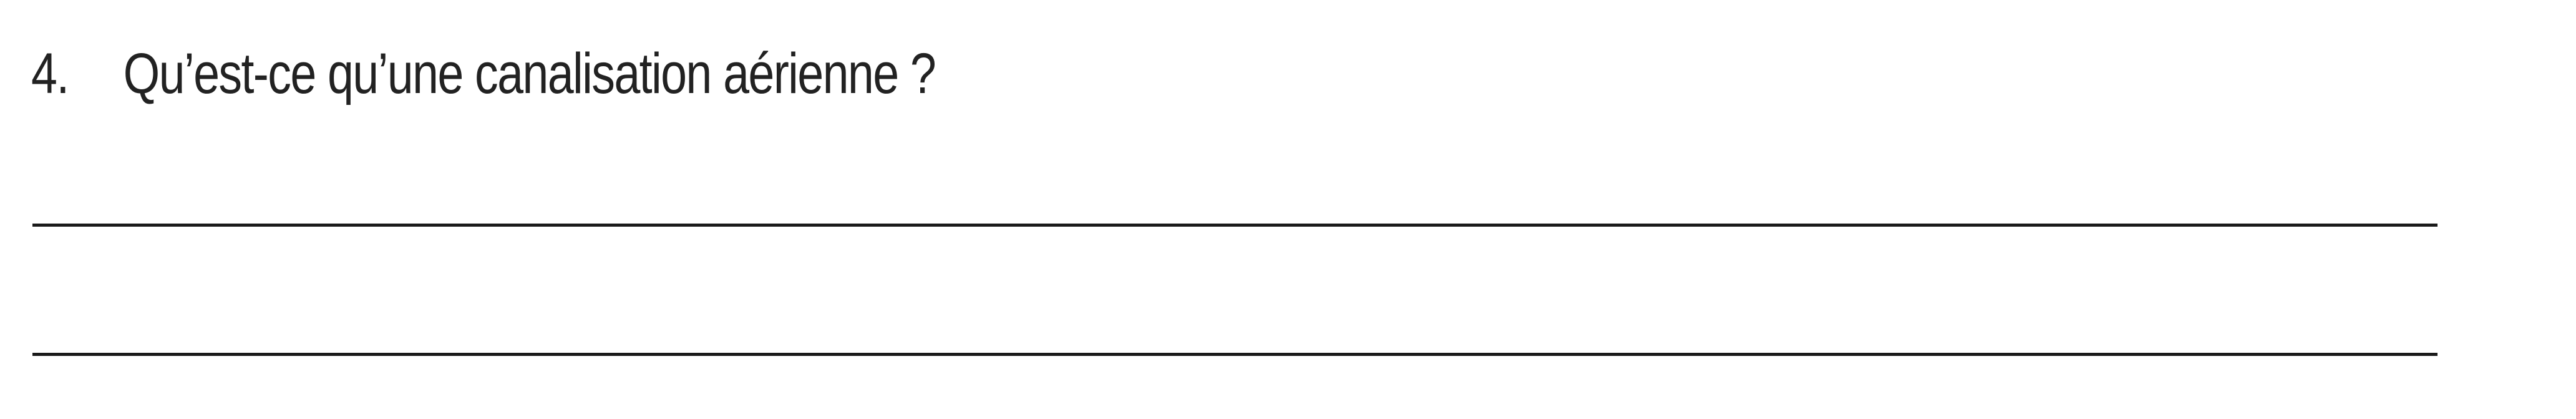 This screenshot has height=419, width=2576. What do you see at coordinates (529, 74) in the screenshot?
I see `question-text: Qu’est-ce qu’une canalisation aérienne ?` at bounding box center [529, 74].